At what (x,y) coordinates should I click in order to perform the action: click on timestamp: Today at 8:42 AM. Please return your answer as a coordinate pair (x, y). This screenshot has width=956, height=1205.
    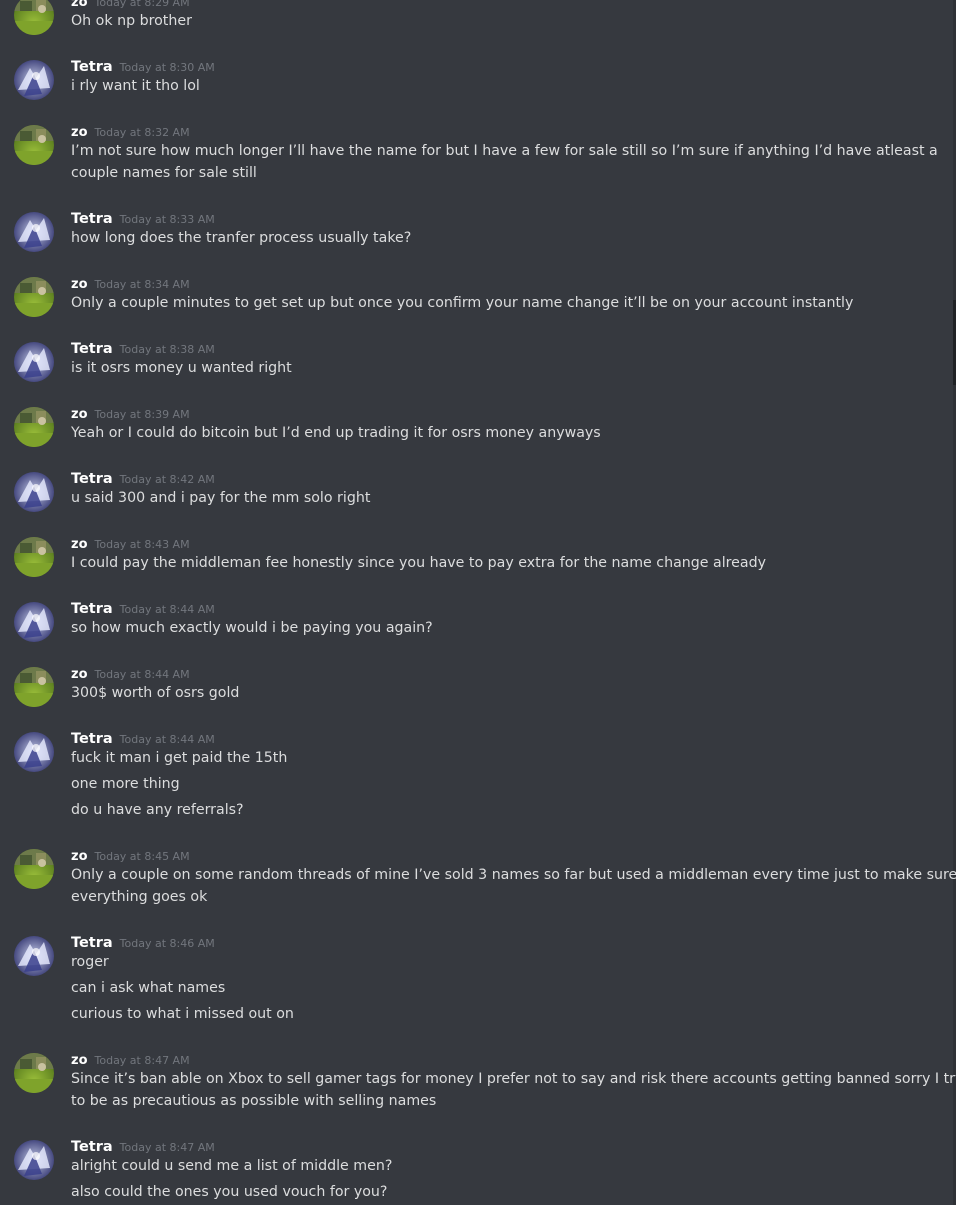
    Looking at the image, I should click on (167, 479).